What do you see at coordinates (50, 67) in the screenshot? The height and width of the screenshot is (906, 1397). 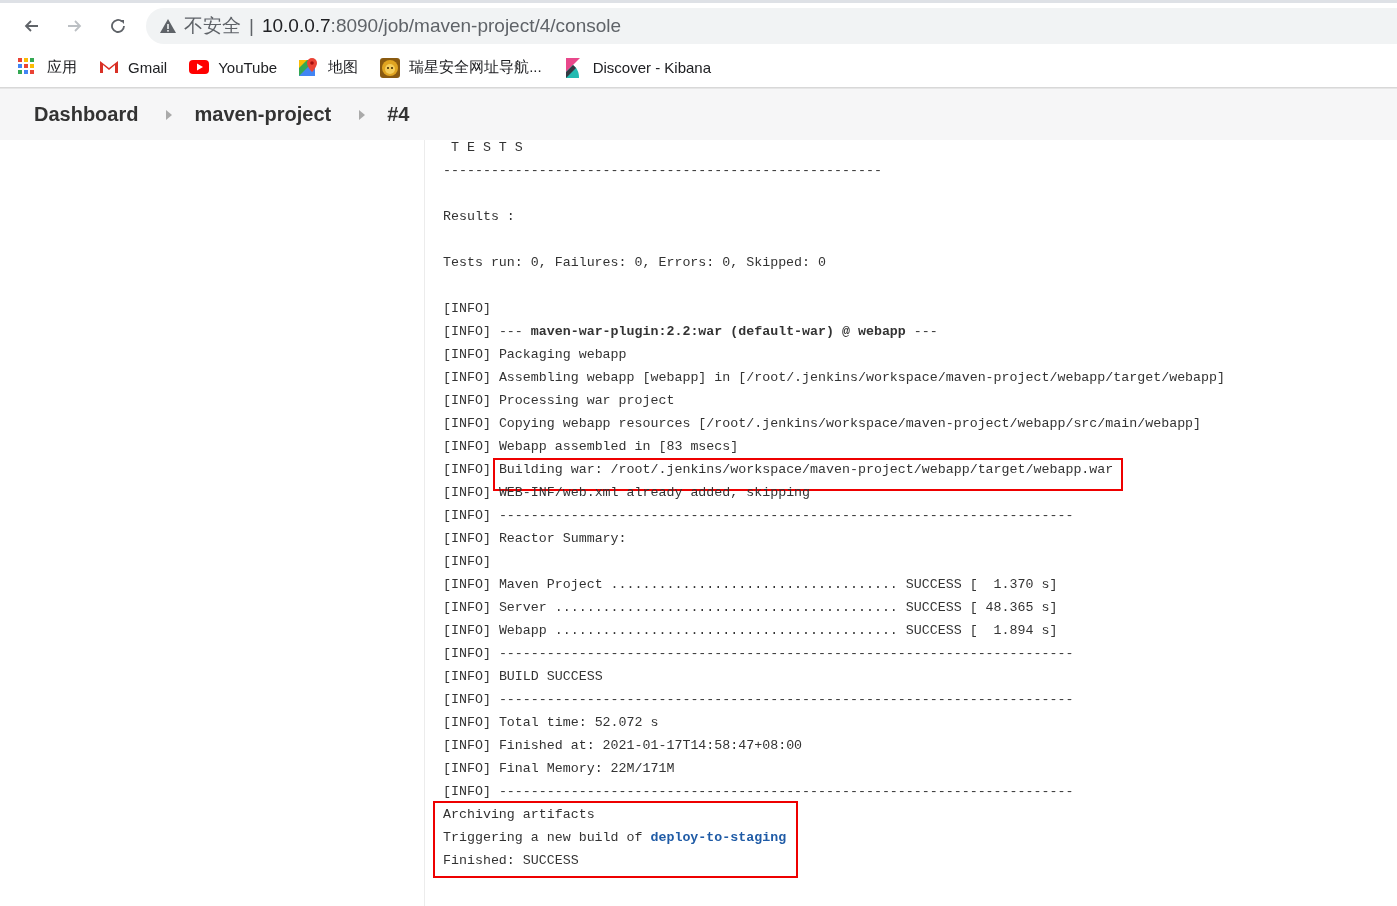 I see `bookmark-link: 应用` at bounding box center [50, 67].